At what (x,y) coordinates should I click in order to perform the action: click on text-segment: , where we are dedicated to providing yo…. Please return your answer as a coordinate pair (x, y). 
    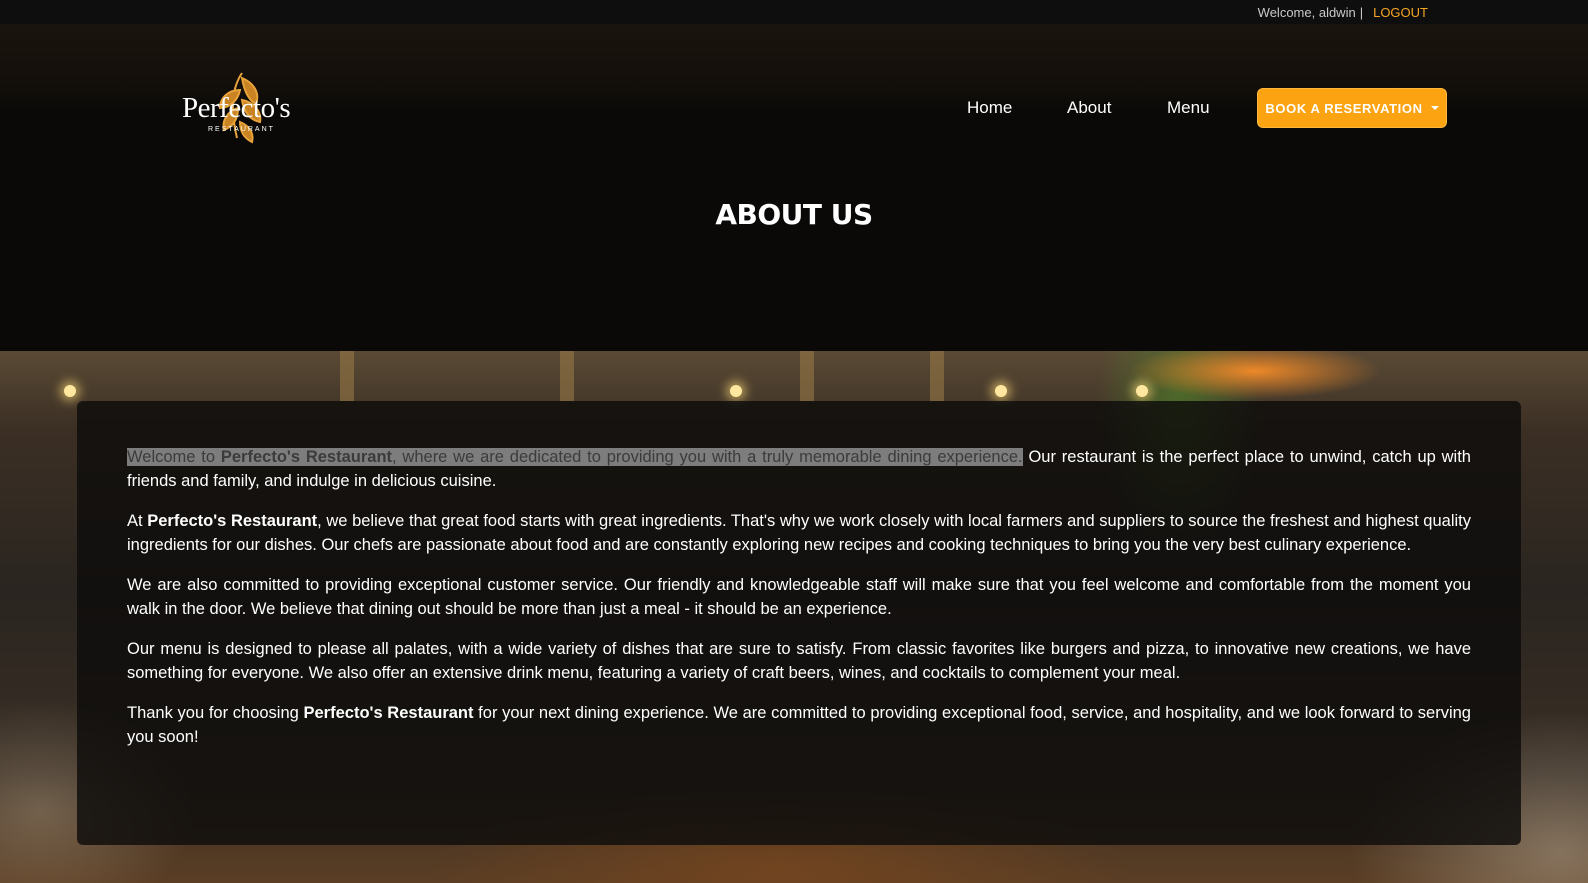
    Looking at the image, I should click on (707, 457).